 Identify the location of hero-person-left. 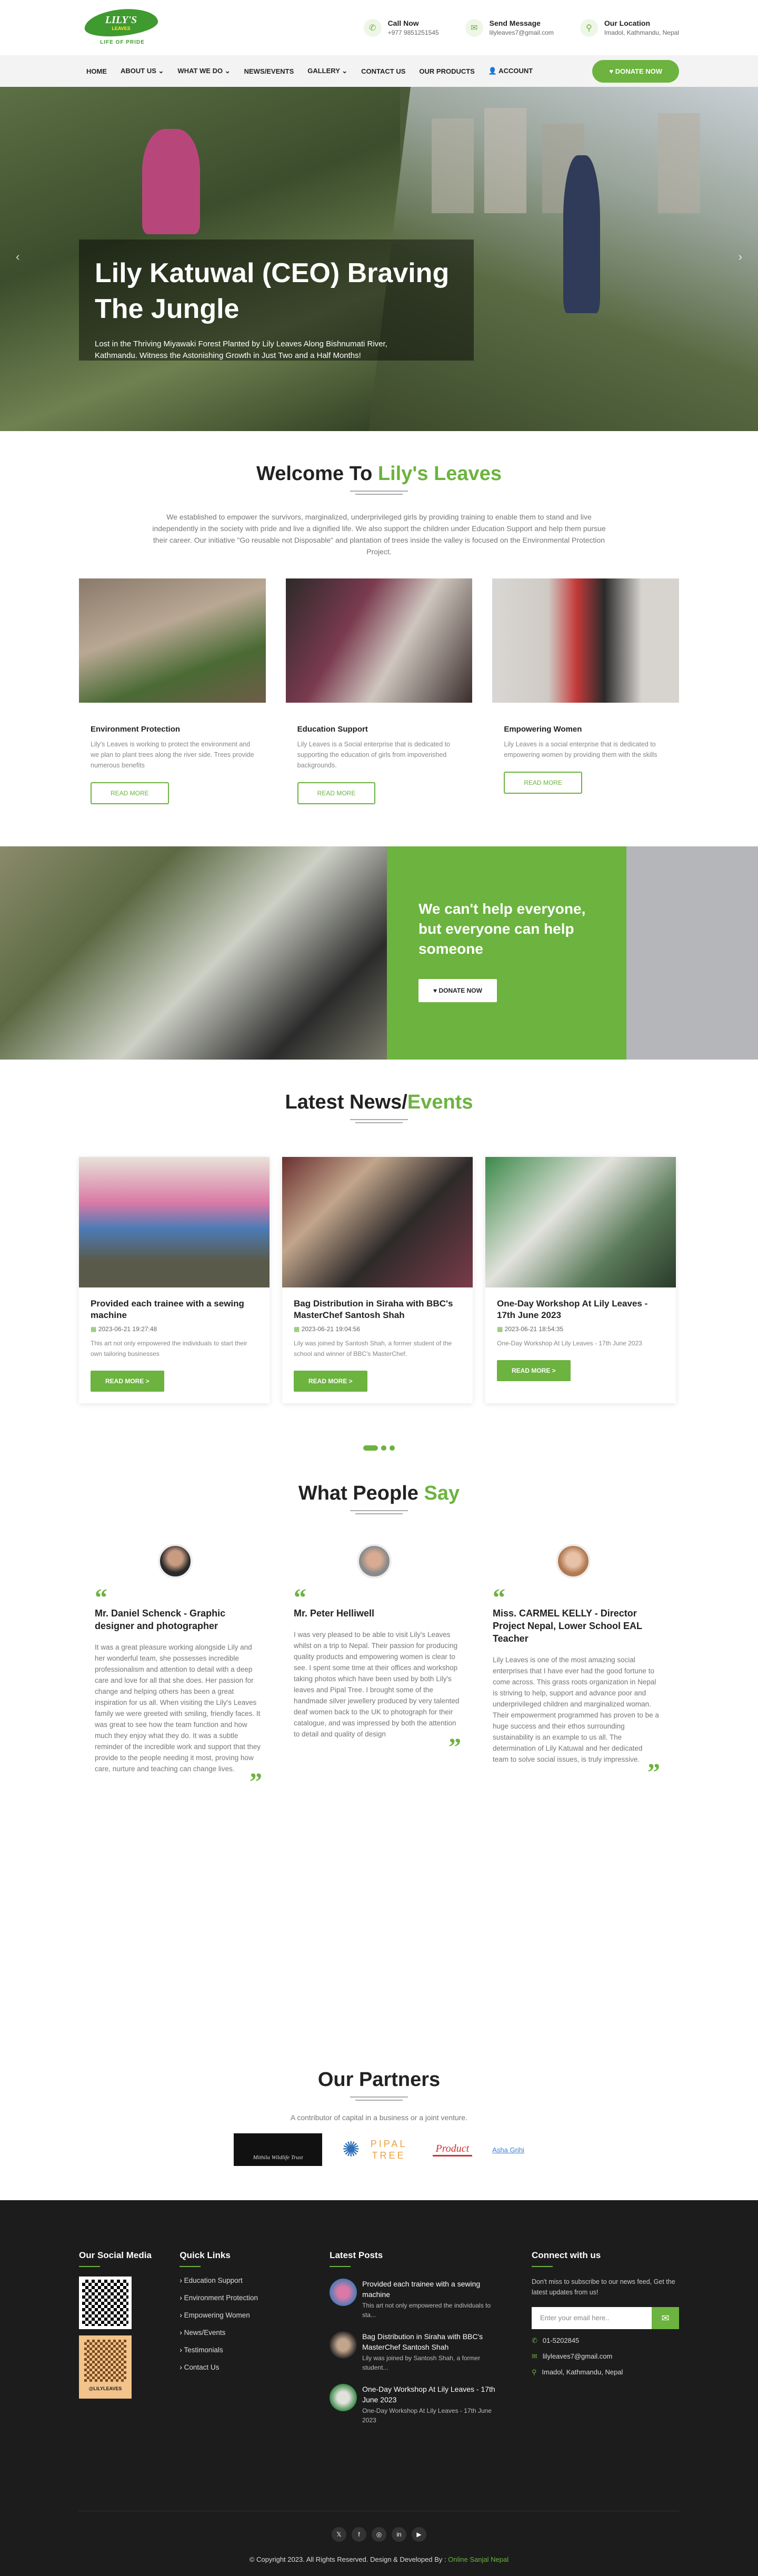
(171, 182).